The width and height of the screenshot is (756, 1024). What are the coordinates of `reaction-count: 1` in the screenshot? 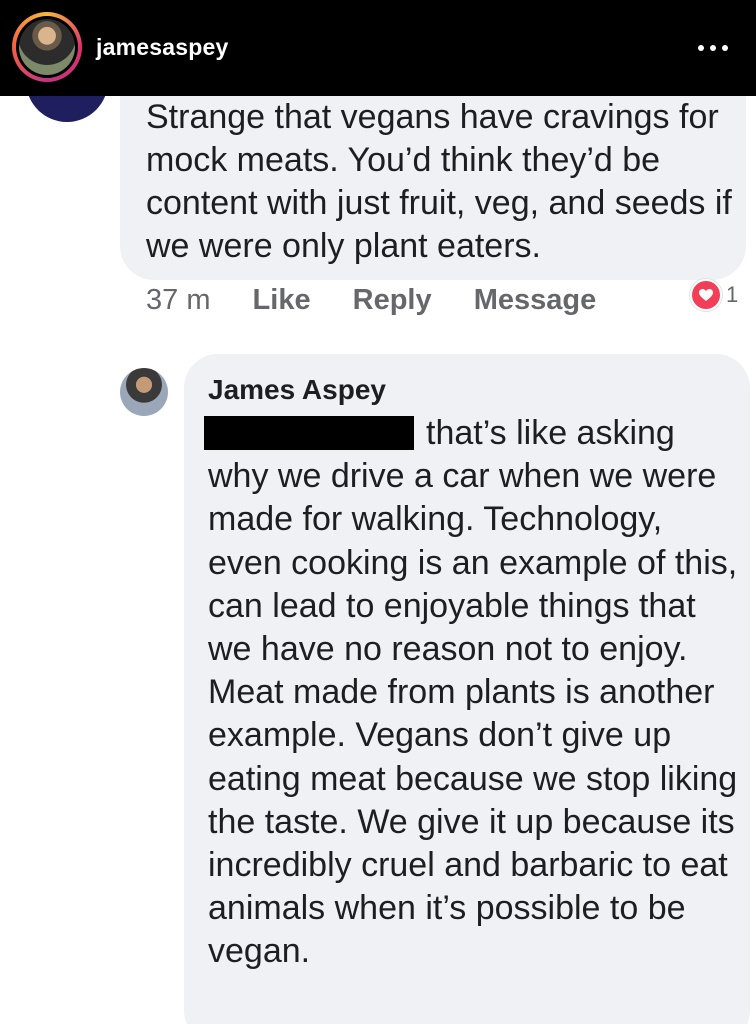 It's located at (732, 294).